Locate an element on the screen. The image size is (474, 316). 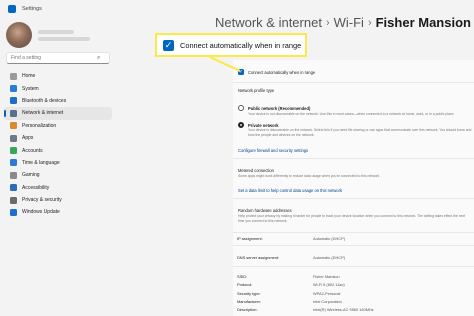
zoomed-callout: ✓ Connect automatically when in range is located at coordinates (231, 45).